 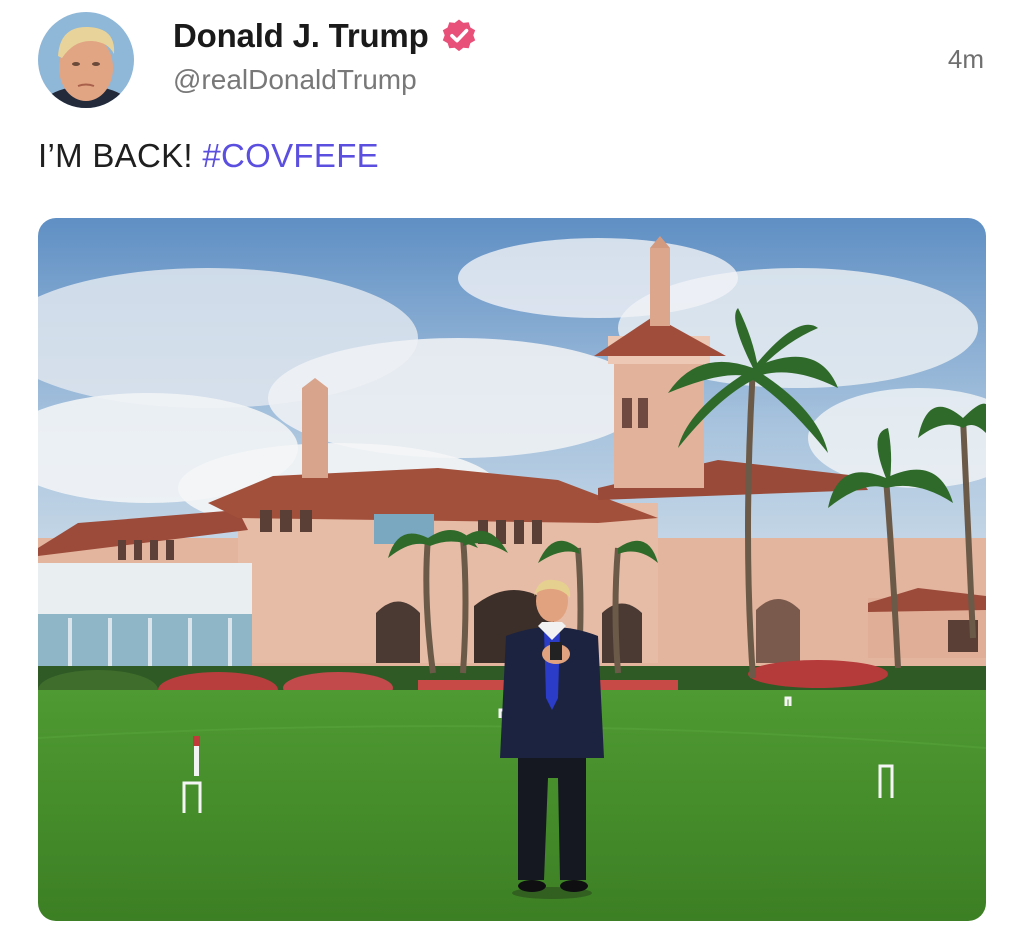 What do you see at coordinates (295, 80) in the screenshot?
I see `author-handle: @realDonaldTrump` at bounding box center [295, 80].